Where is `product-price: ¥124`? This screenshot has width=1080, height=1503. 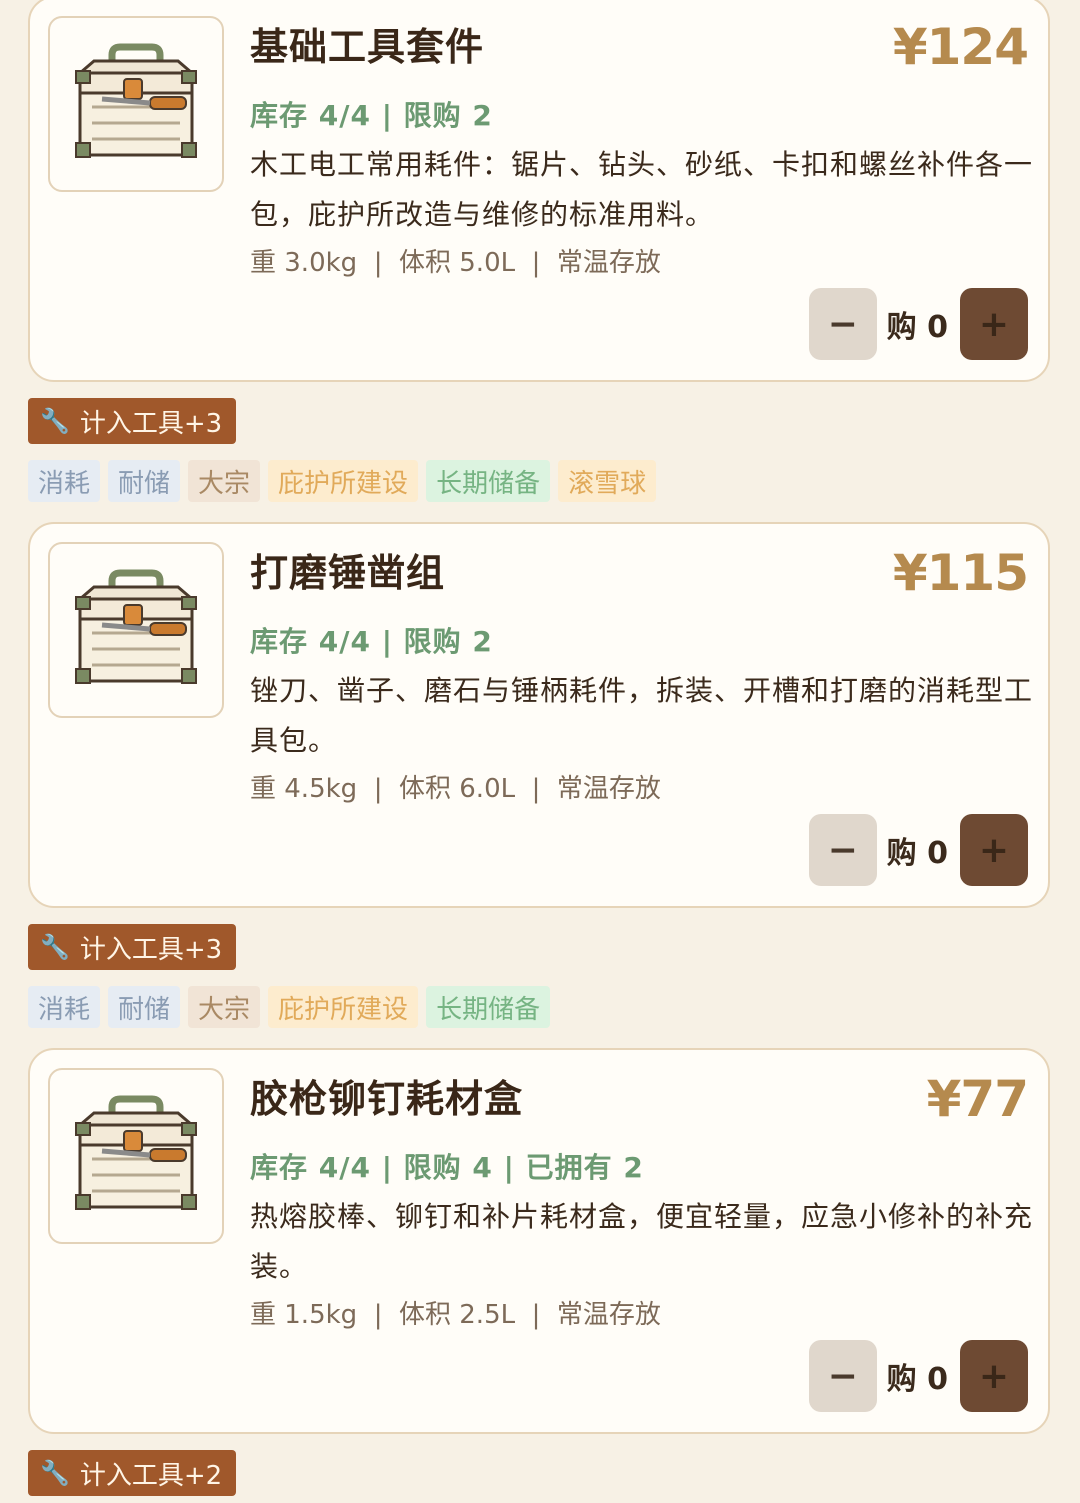
product-price: ¥124 is located at coordinates (960, 47).